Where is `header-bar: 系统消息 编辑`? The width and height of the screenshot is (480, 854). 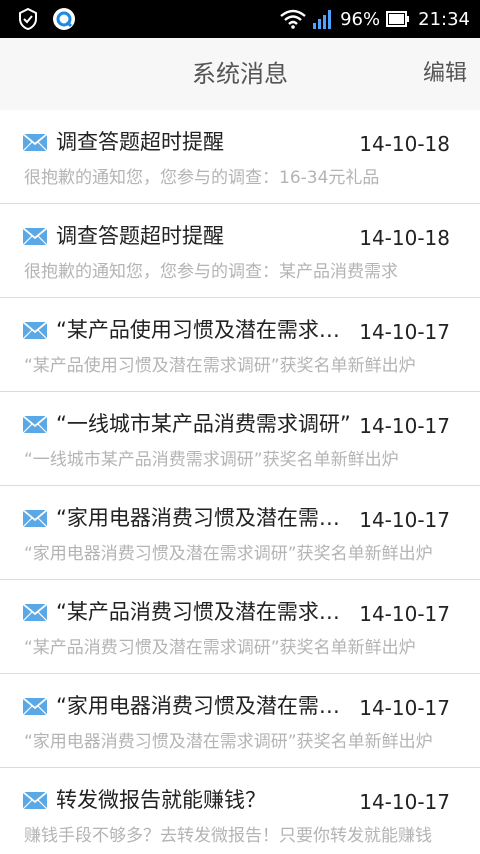
header-bar: 系统消息 编辑 is located at coordinates (240, 74).